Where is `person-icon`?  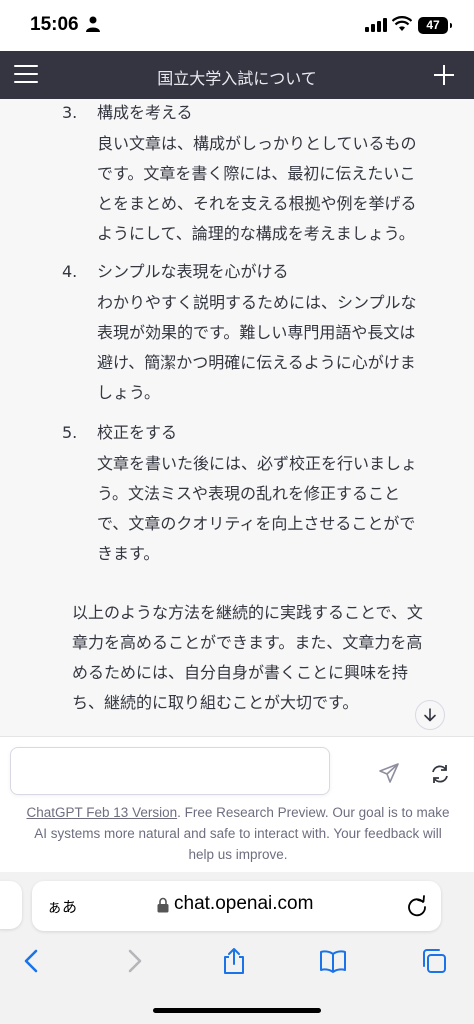 person-icon is located at coordinates (93, 24).